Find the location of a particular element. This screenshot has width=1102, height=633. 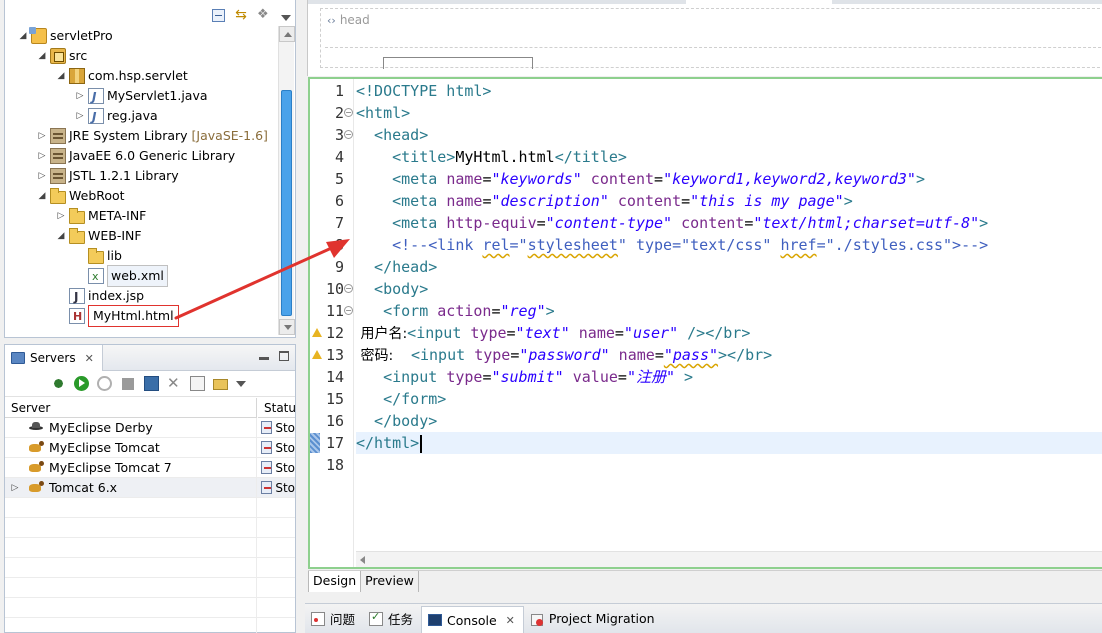

bottom-tab: 任务 is located at coordinates (392, 619).